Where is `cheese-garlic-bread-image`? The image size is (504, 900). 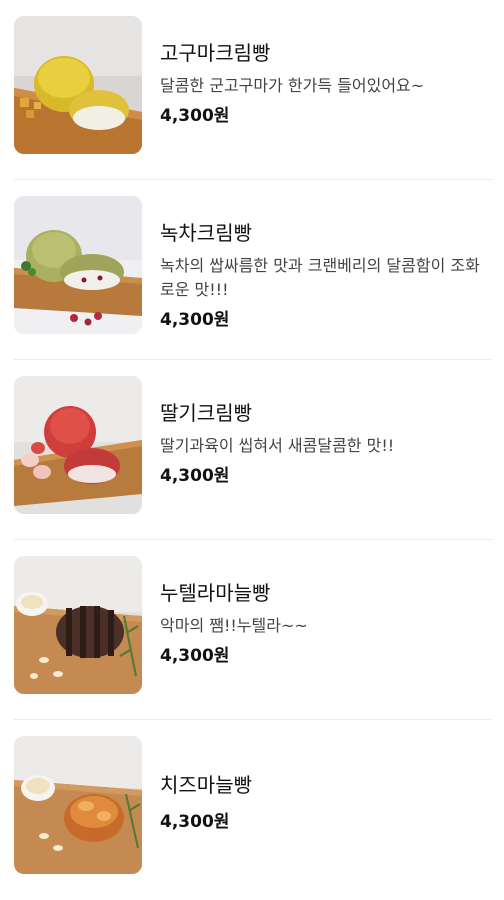 cheese-garlic-bread-image is located at coordinates (78, 805).